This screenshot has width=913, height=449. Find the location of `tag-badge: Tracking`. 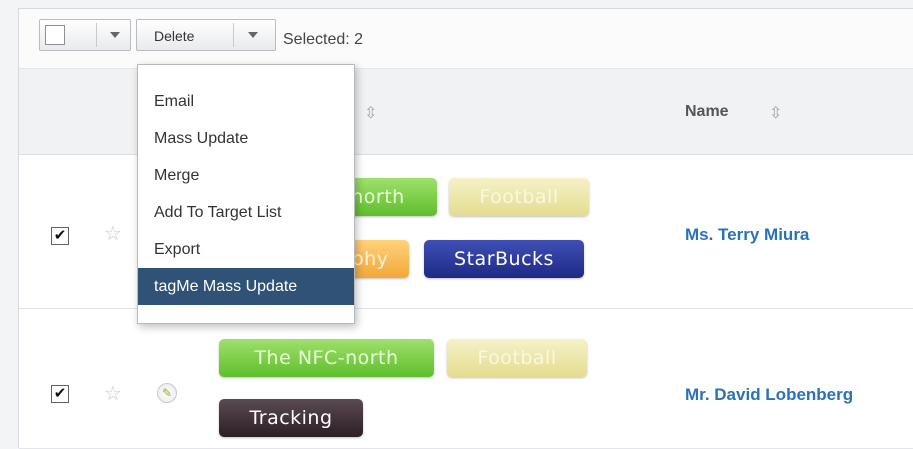

tag-badge: Tracking is located at coordinates (291, 418).